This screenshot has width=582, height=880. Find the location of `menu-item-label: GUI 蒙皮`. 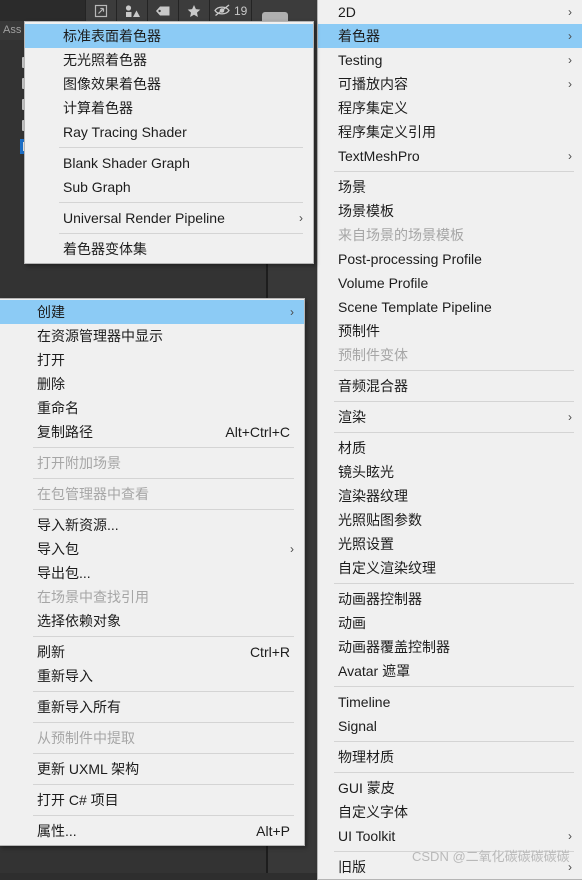

menu-item-label: GUI 蒙皮 is located at coordinates (366, 788).